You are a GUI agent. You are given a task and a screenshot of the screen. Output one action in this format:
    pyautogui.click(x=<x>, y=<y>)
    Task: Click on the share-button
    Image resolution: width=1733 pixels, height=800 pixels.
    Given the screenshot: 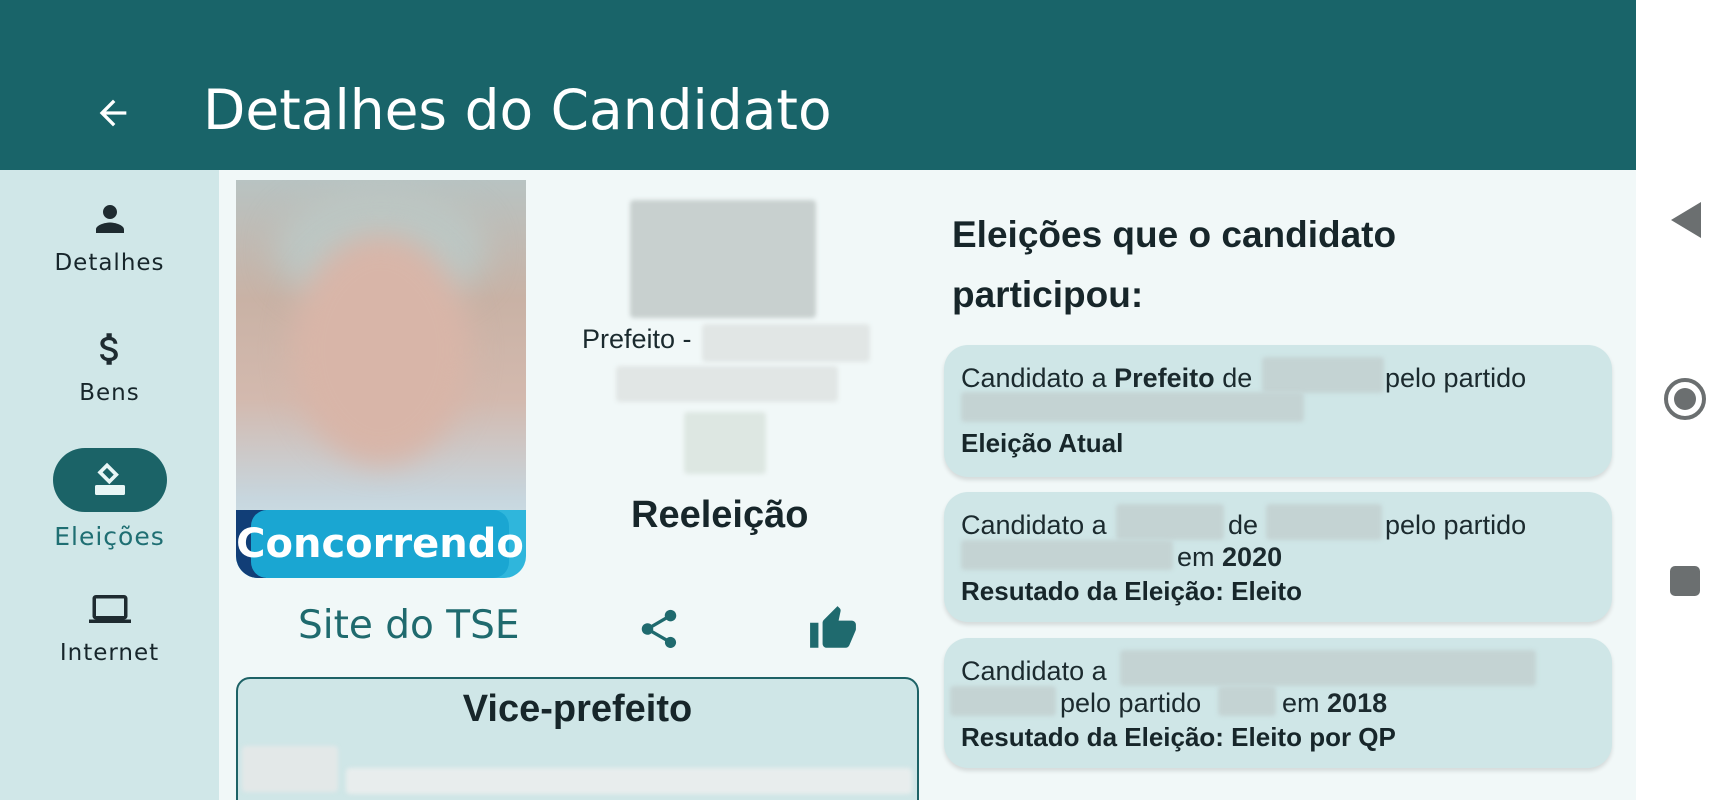 What is the action you would take?
    pyautogui.click(x=659, y=629)
    